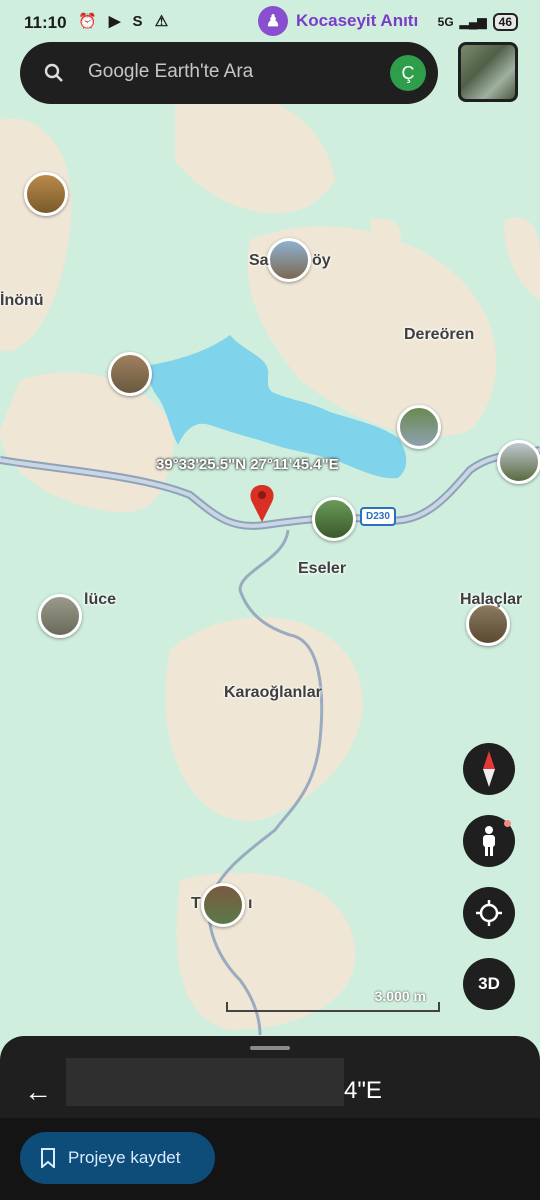 The width and height of the screenshot is (540, 1200). What do you see at coordinates (491, 599) in the screenshot?
I see `place-label: Halaçlar` at bounding box center [491, 599].